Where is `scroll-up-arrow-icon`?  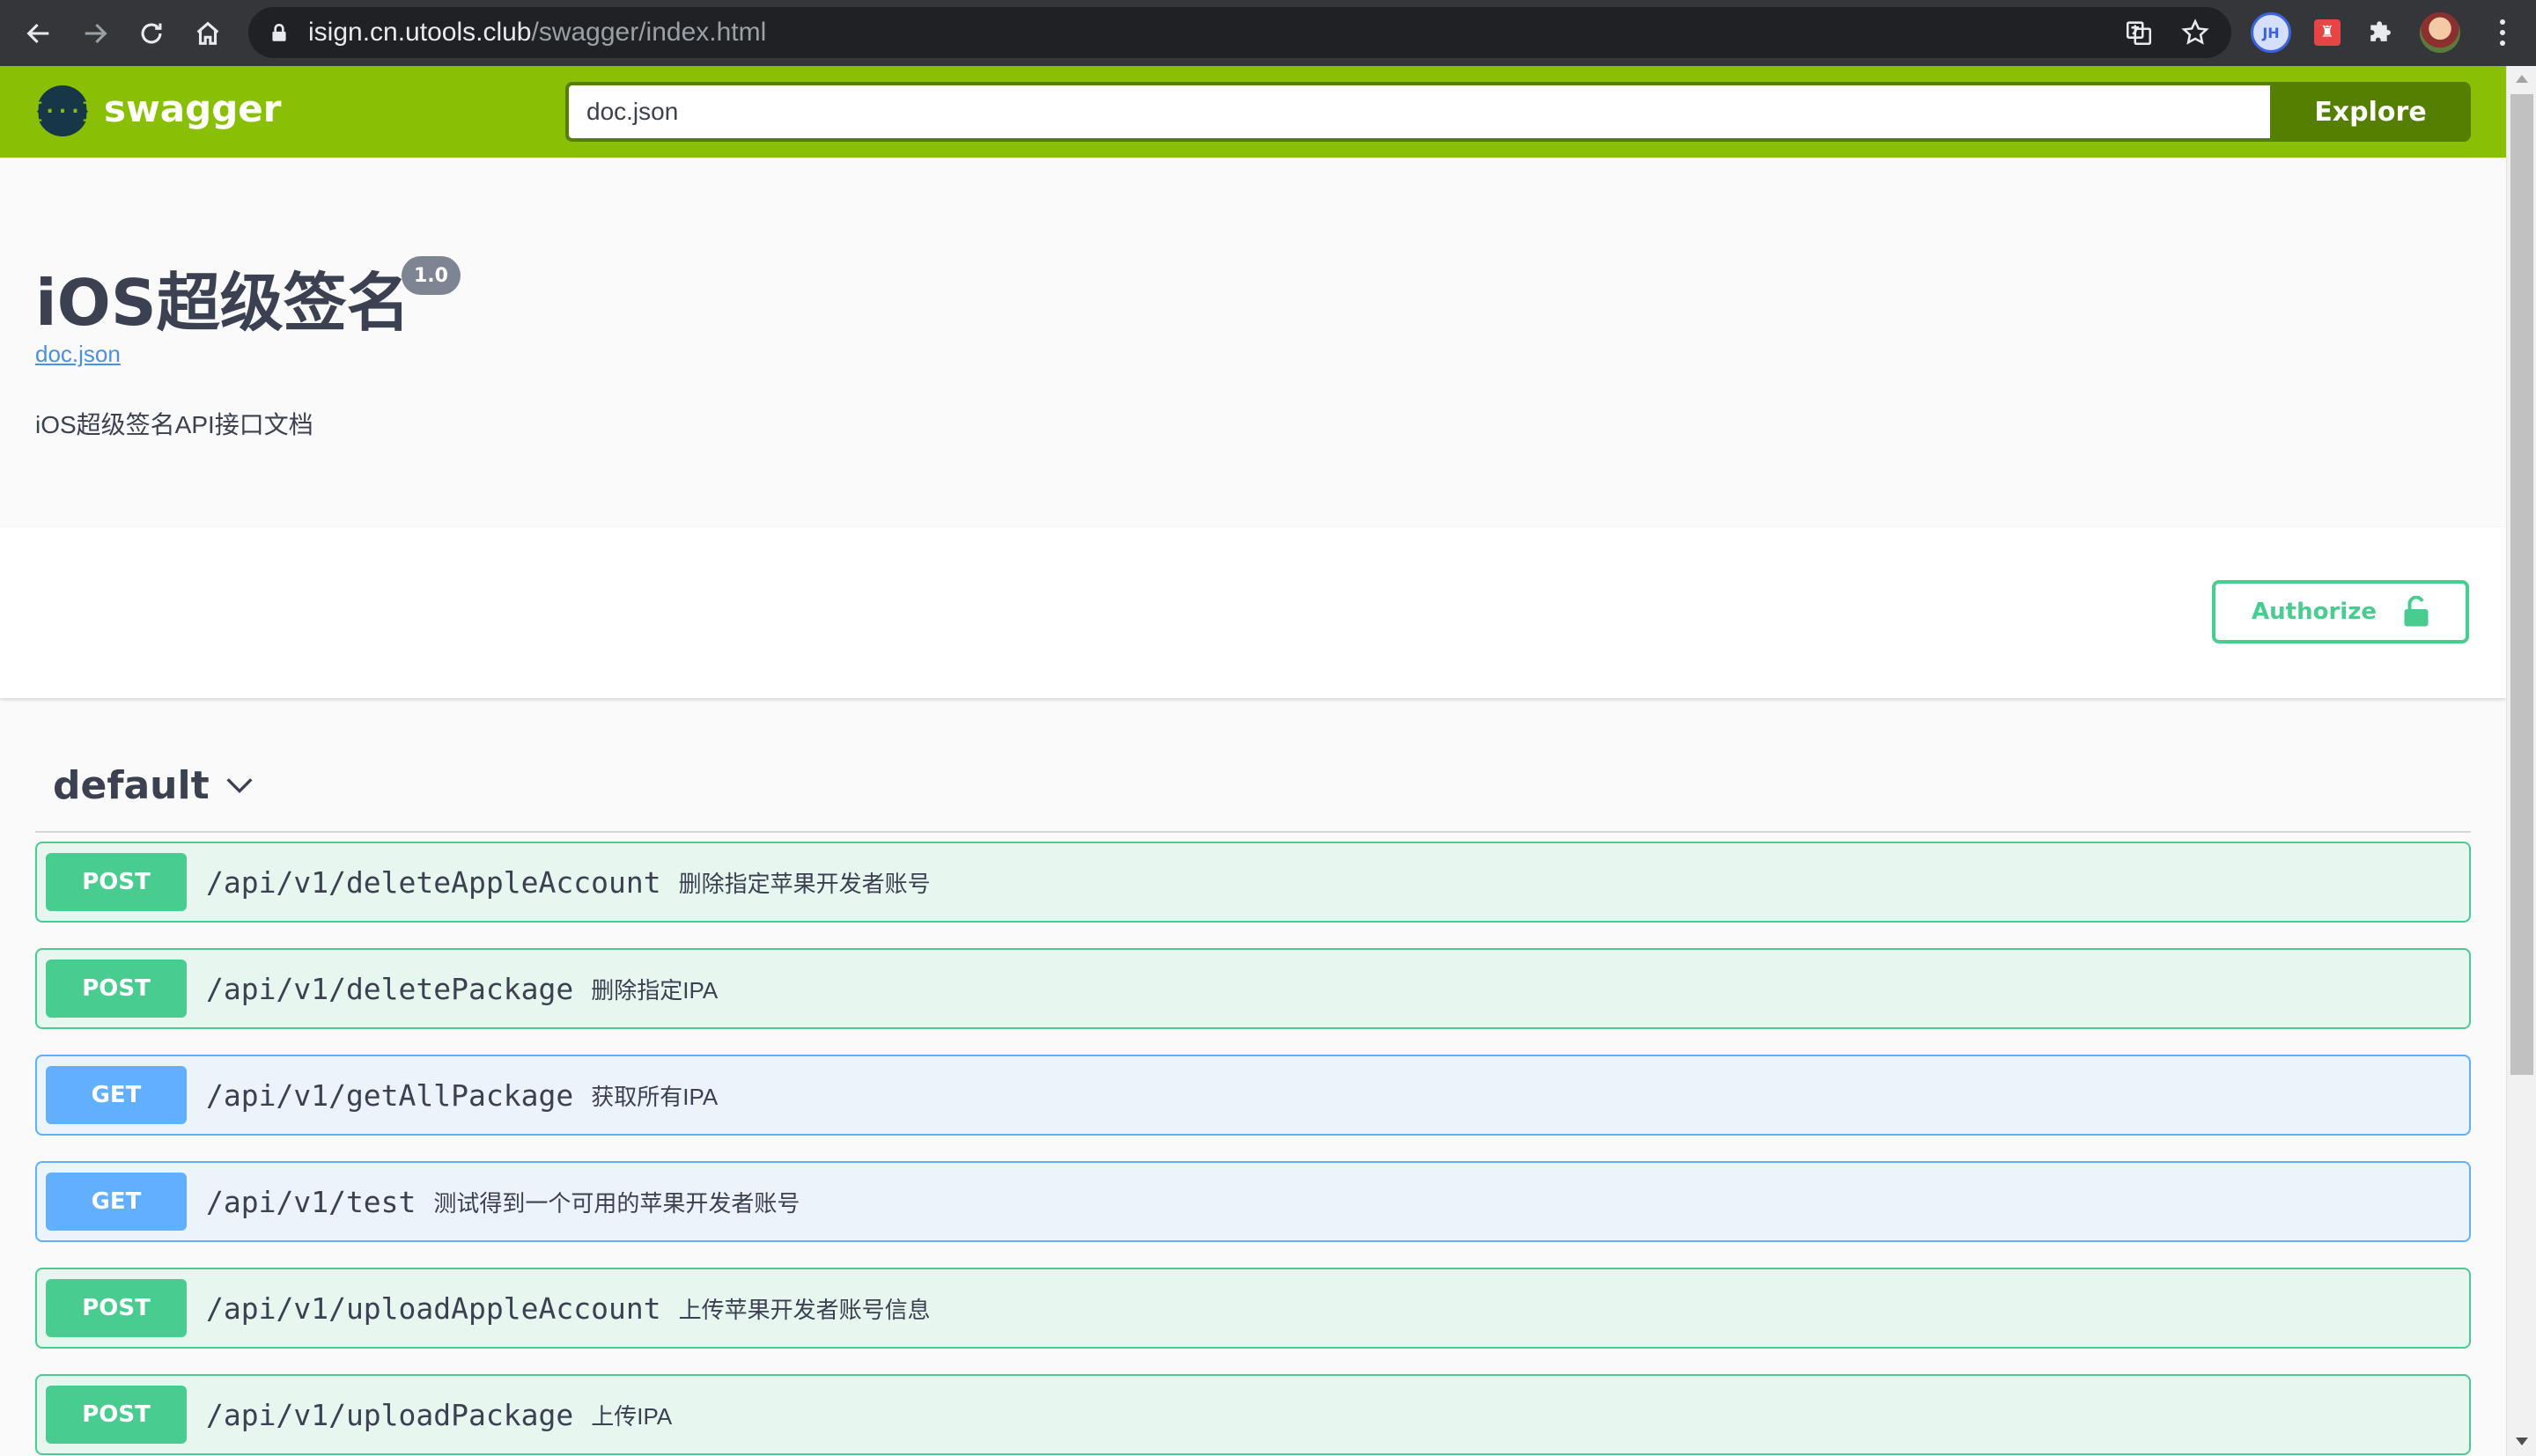
scroll-up-arrow-icon is located at coordinates (2522, 79).